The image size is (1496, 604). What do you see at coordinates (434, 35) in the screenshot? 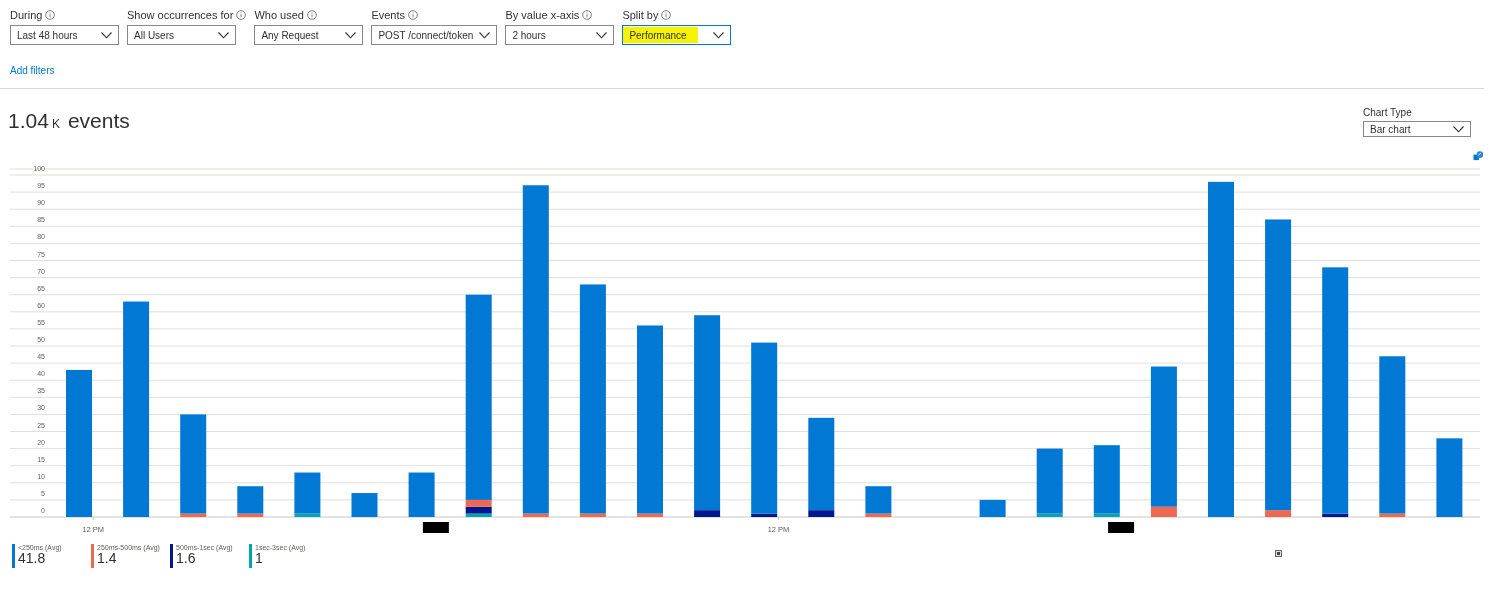
I see `filter-dropdown: POST /connect/token` at bounding box center [434, 35].